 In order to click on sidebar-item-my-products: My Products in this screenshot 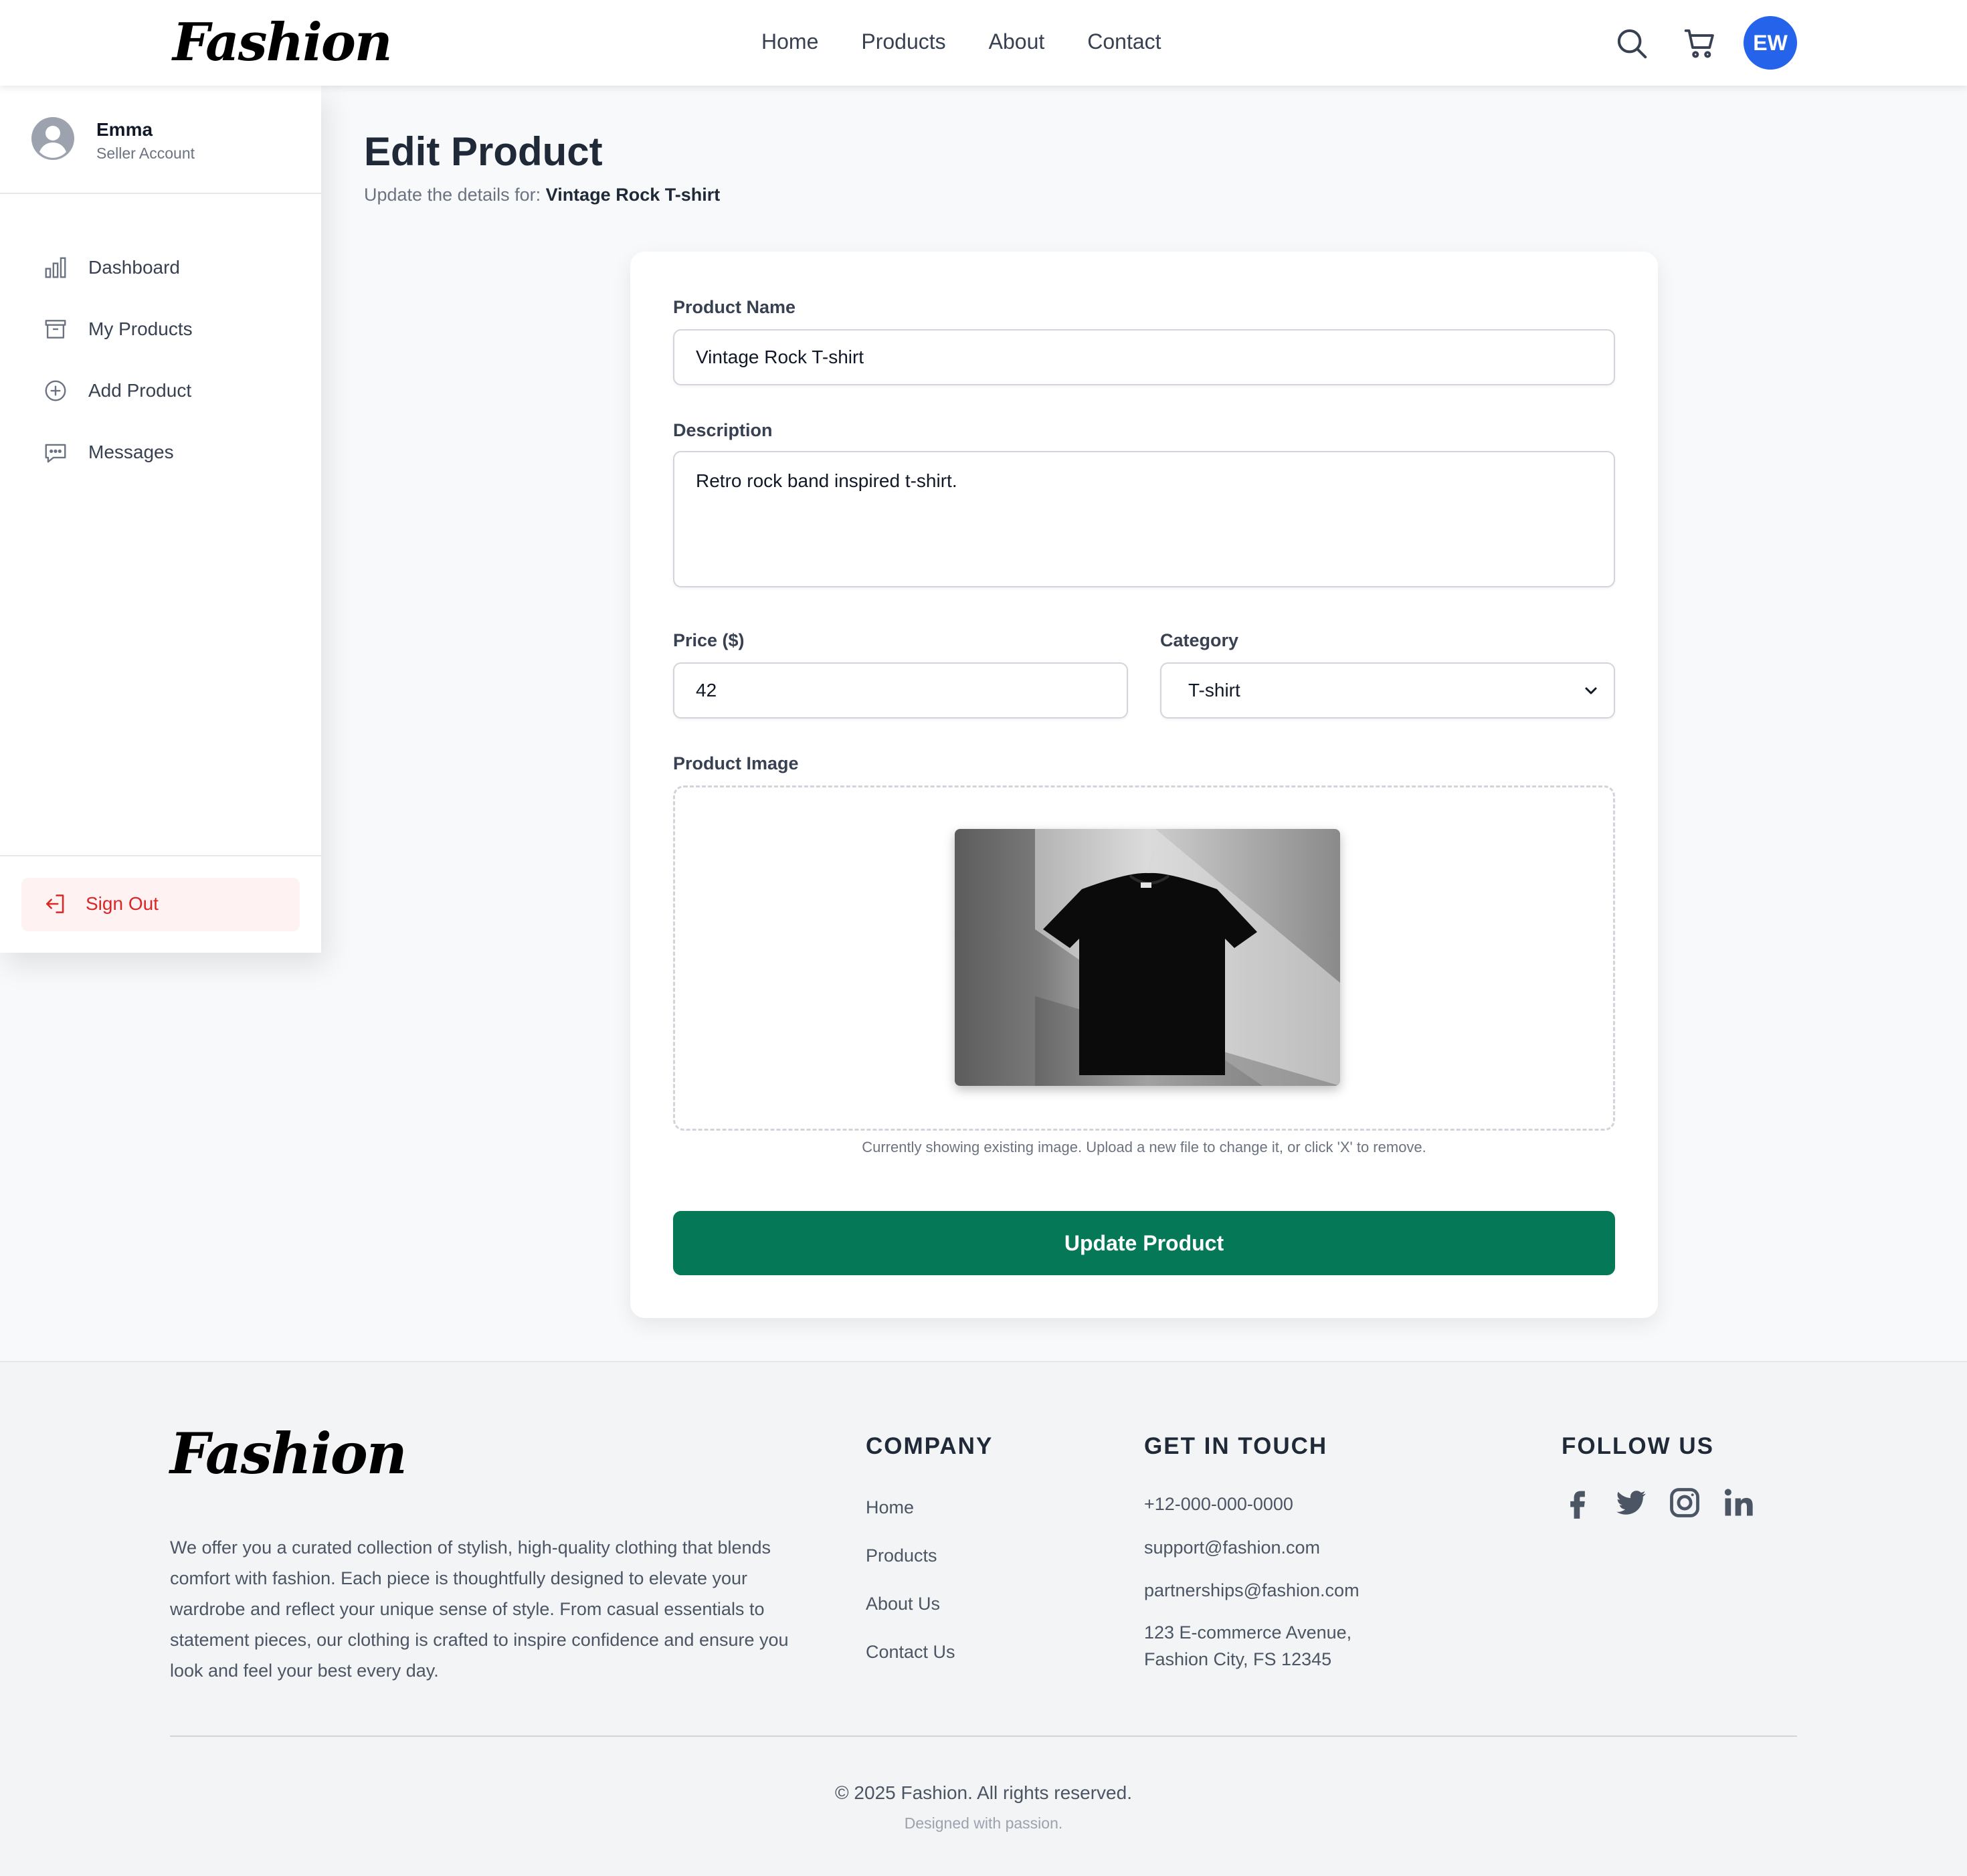, I will do `click(161, 328)`.